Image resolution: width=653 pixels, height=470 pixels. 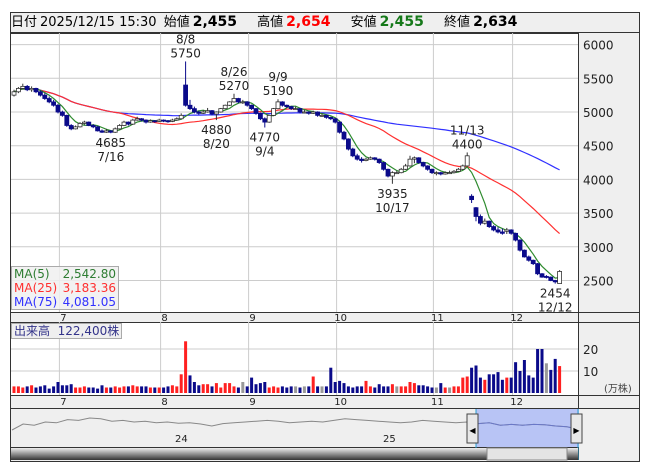 What do you see at coordinates (216, 130) in the screenshot?
I see `annotation-label: 4880` at bounding box center [216, 130].